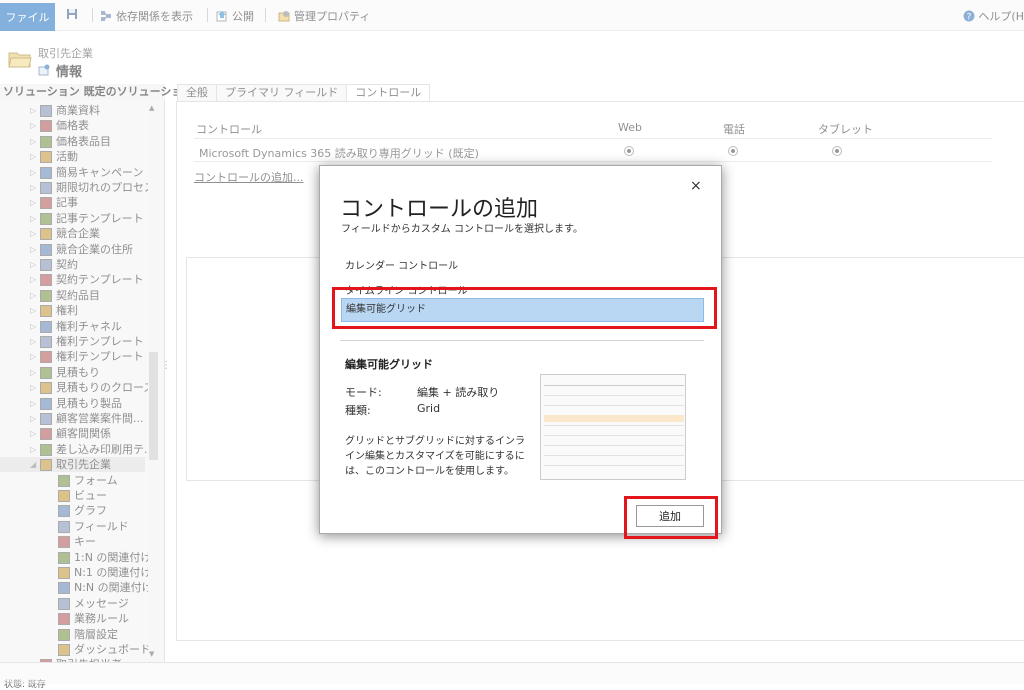 Image resolution: width=1024 pixels, height=690 pixels. Describe the element at coordinates (389, 364) in the screenshot. I see `detail-title: 編集可能グリッド` at that location.